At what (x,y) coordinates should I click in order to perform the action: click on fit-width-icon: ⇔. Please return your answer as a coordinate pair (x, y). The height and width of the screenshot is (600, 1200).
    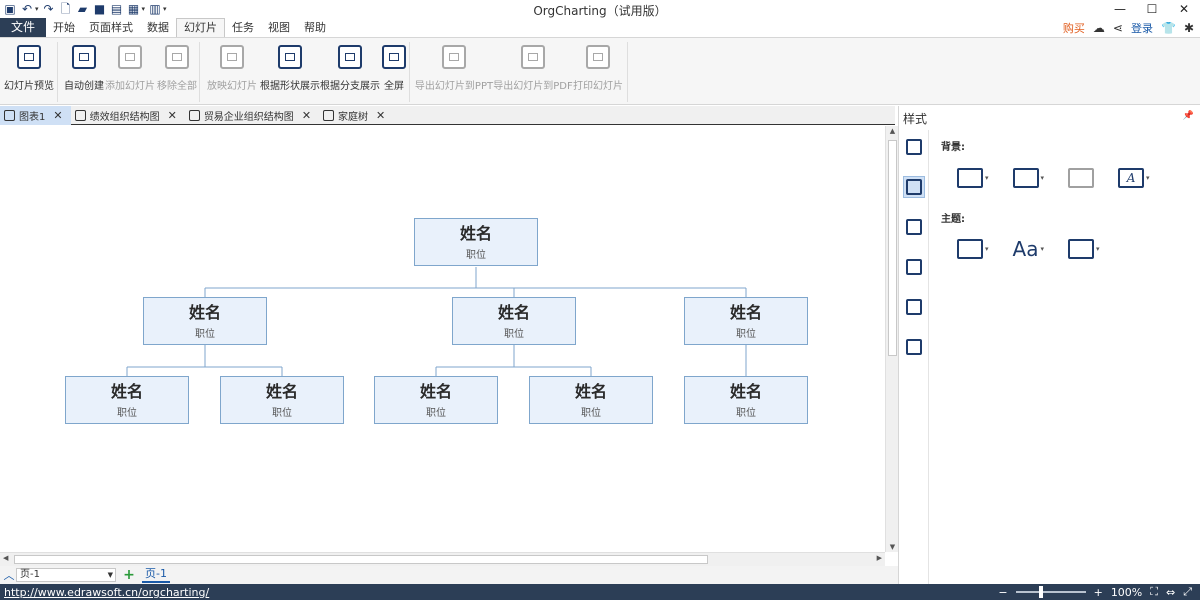
    Looking at the image, I should click on (1170, 592).